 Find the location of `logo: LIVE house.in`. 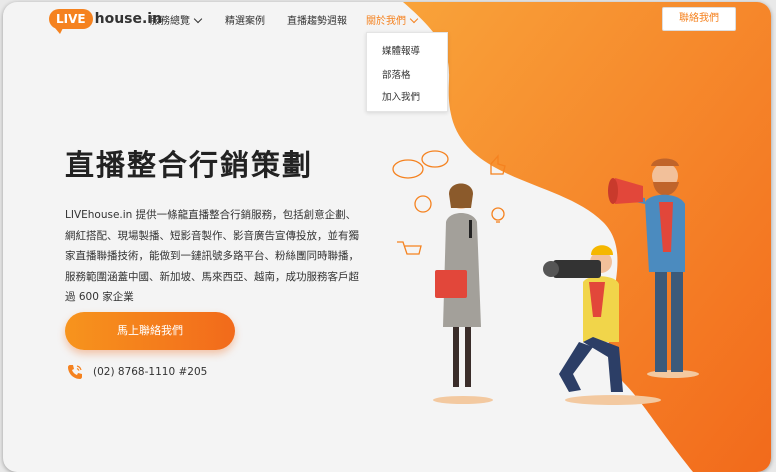

logo: LIVE house.in is located at coordinates (105, 20).